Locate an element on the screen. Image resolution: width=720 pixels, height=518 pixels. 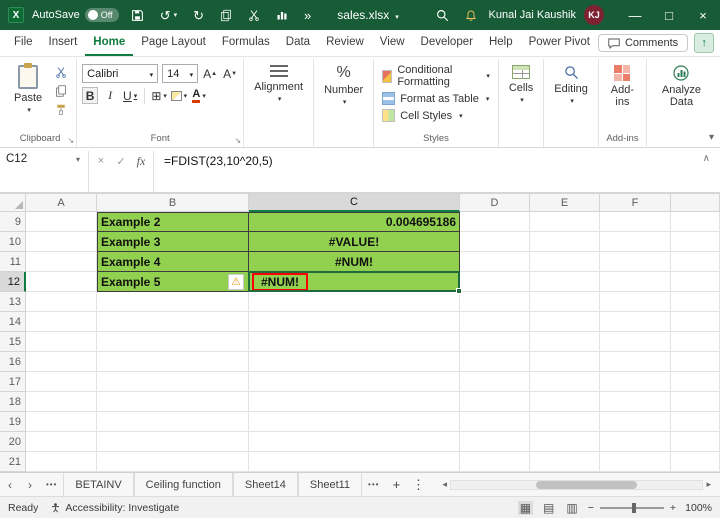
cell-E10 is located at coordinates (565, 242).